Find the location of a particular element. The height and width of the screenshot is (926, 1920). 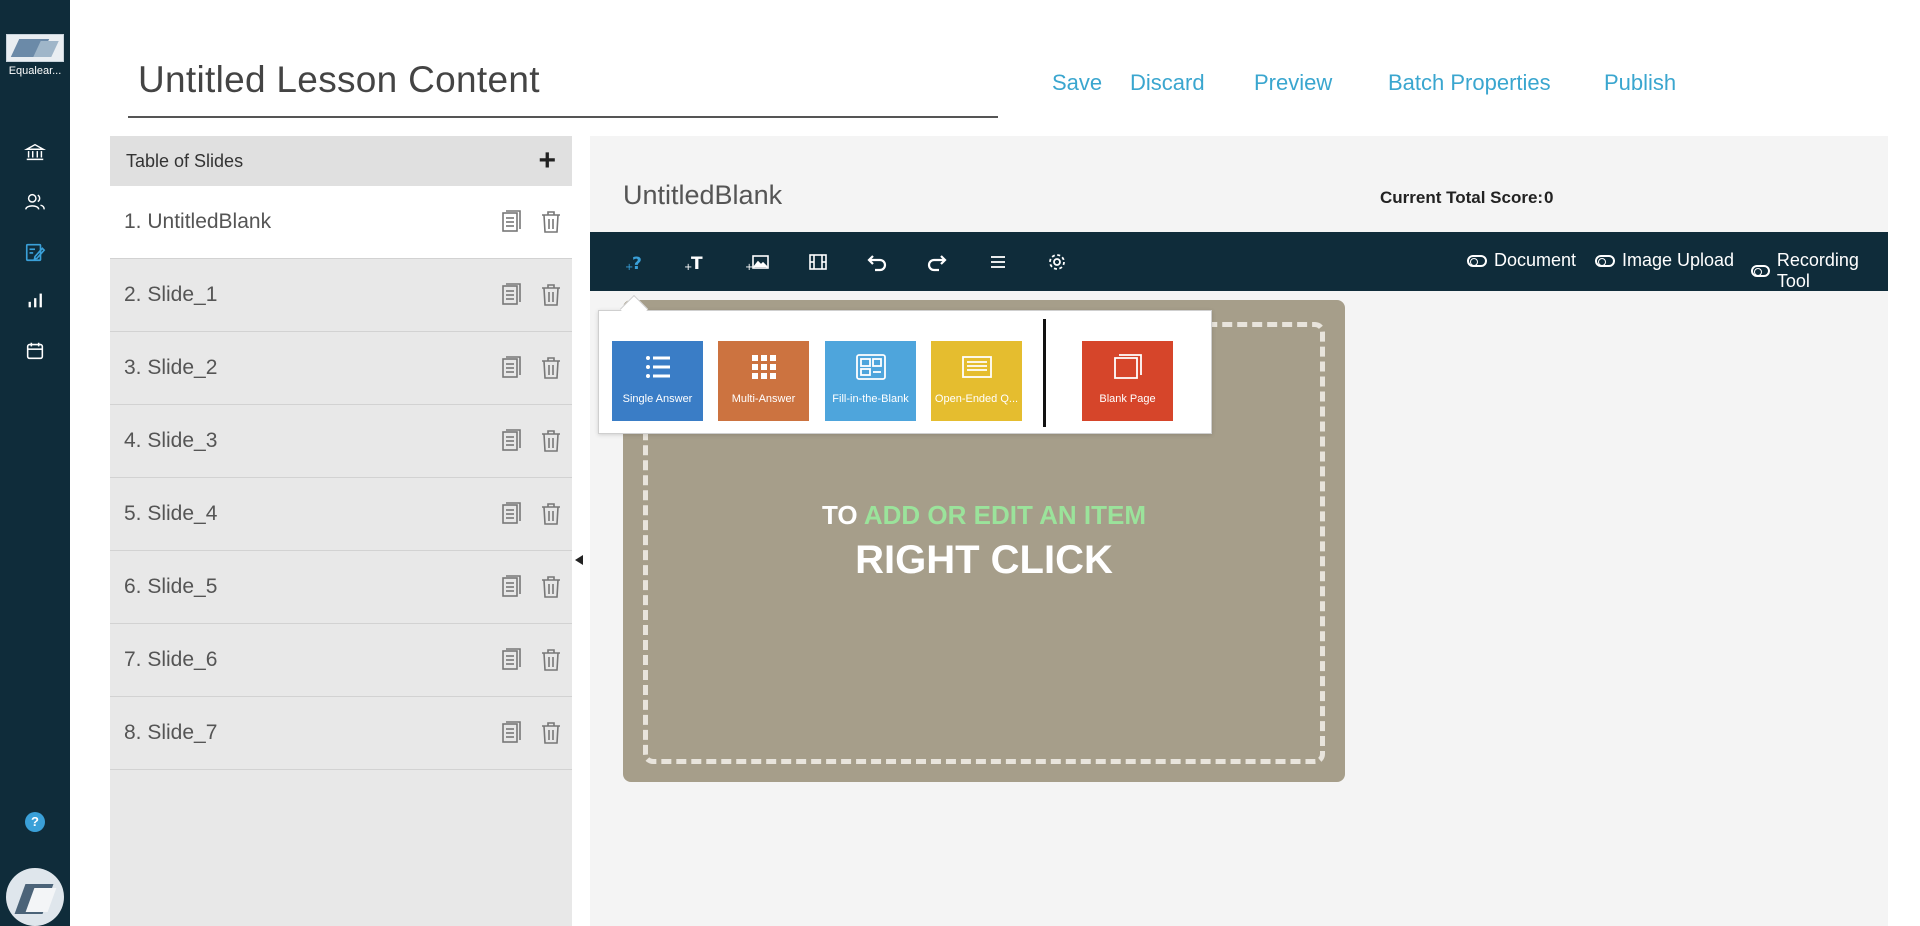

discard-link: Discard is located at coordinates (1167, 83).